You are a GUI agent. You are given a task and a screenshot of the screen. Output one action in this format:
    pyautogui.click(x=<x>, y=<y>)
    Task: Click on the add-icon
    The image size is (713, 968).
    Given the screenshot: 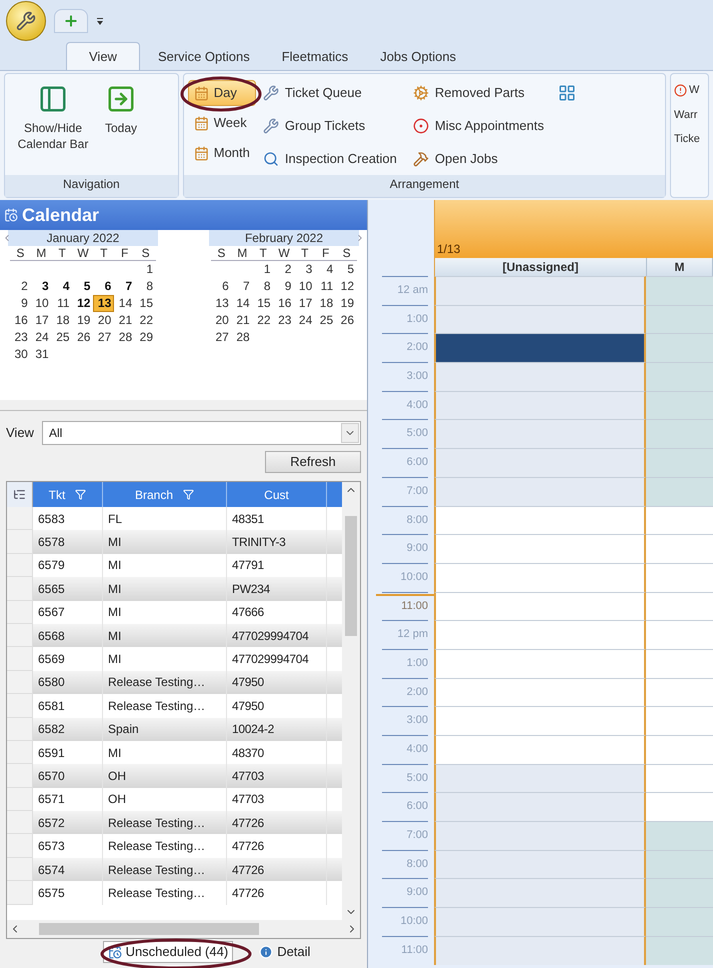 What is the action you would take?
    pyautogui.click(x=71, y=21)
    